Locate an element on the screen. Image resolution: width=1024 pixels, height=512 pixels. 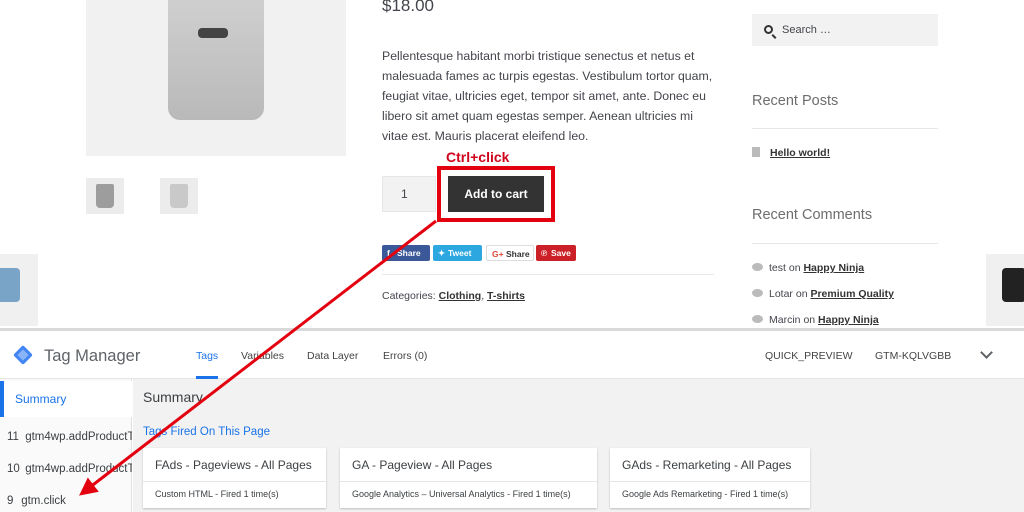
tag-name: GA - Pageview - All Pages is located at coordinates (422, 465).